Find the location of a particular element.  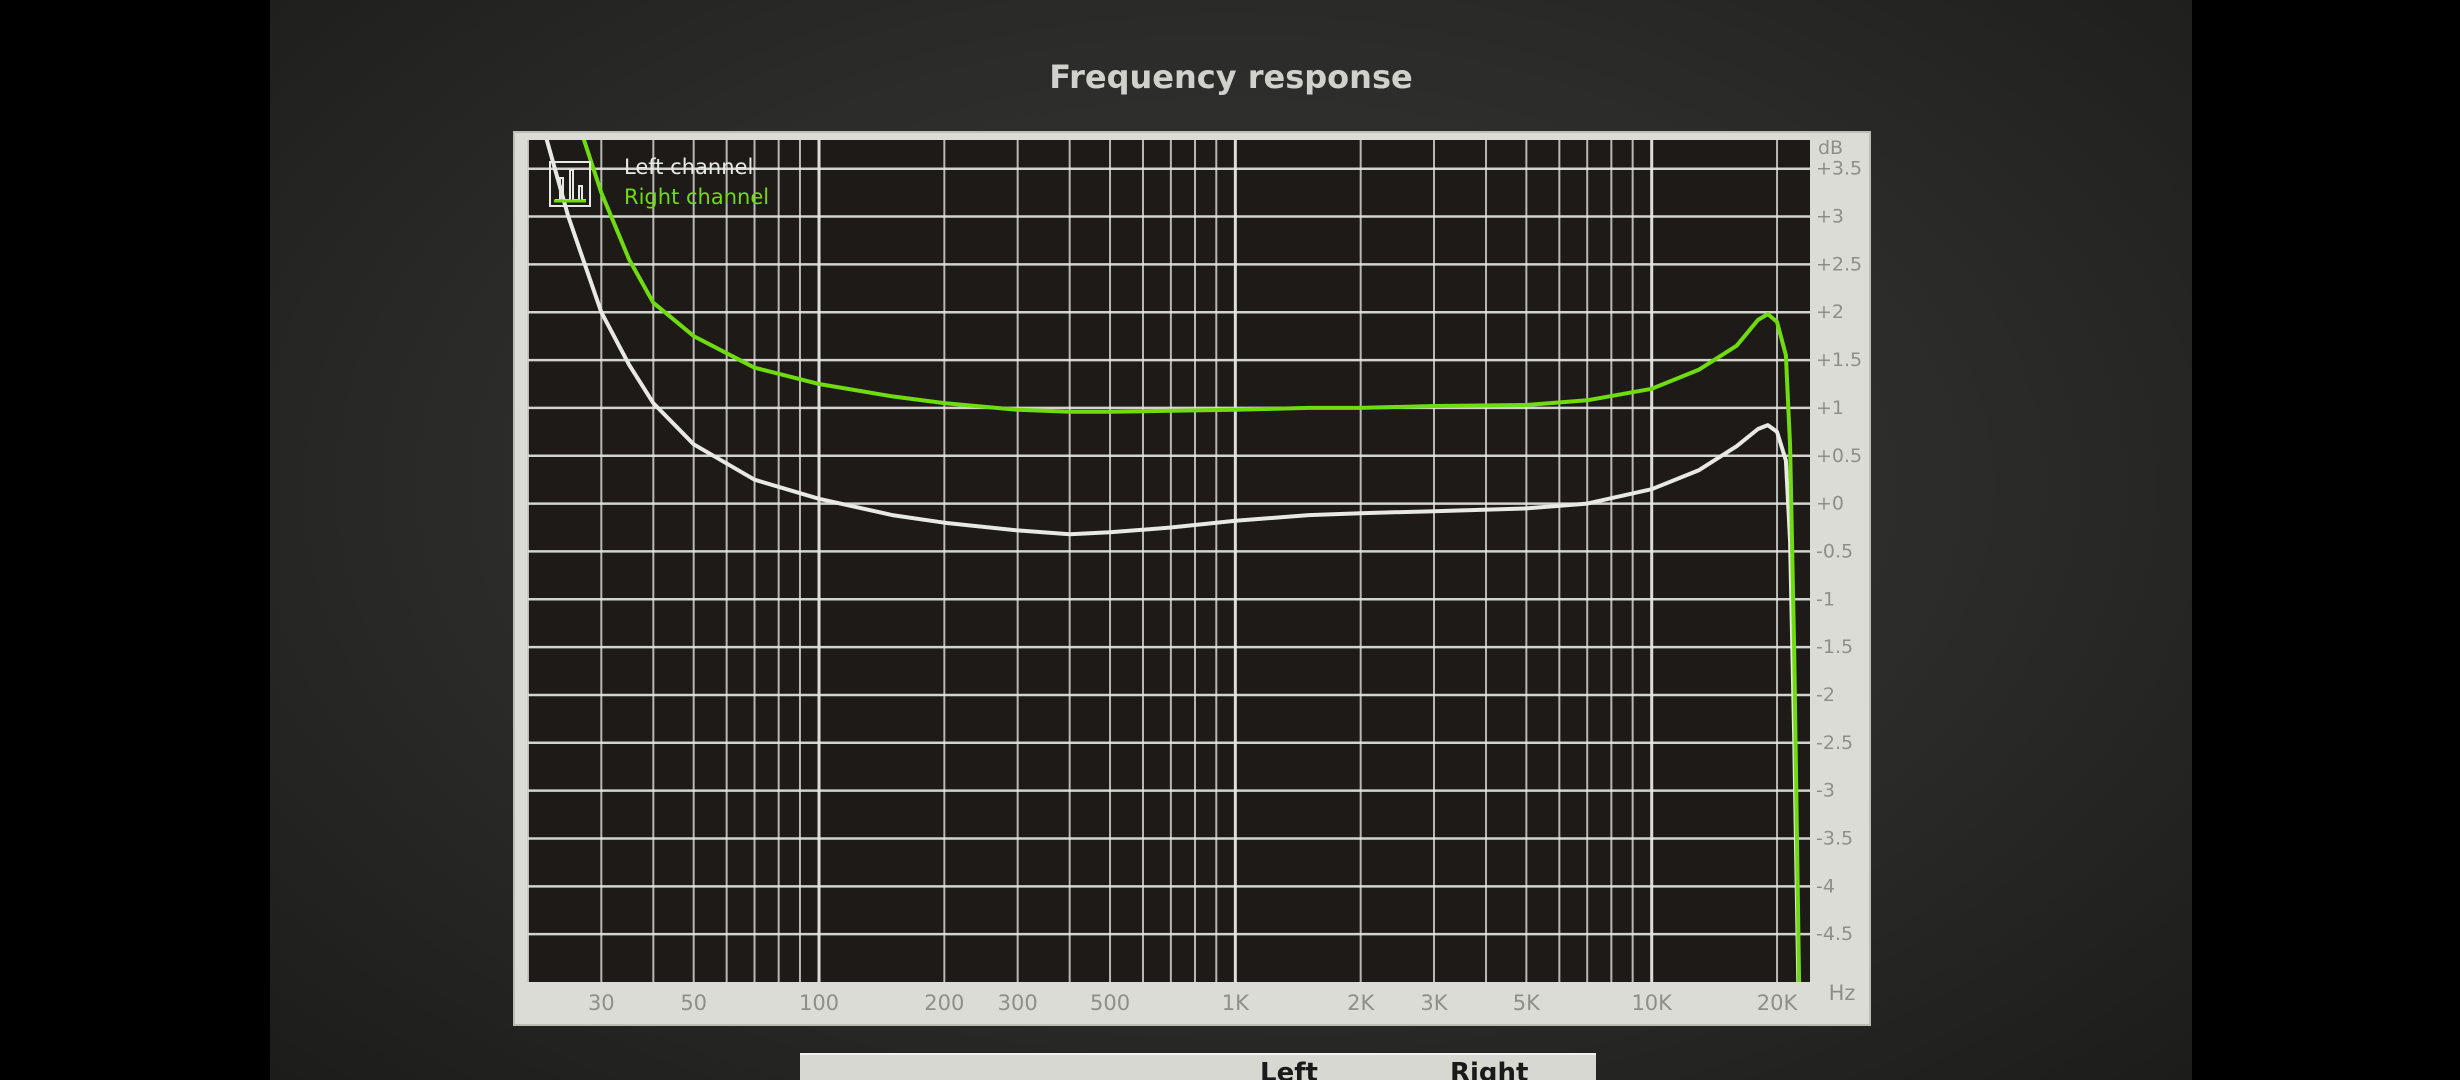

x-tick-label: 5K is located at coordinates (1527, 1003).